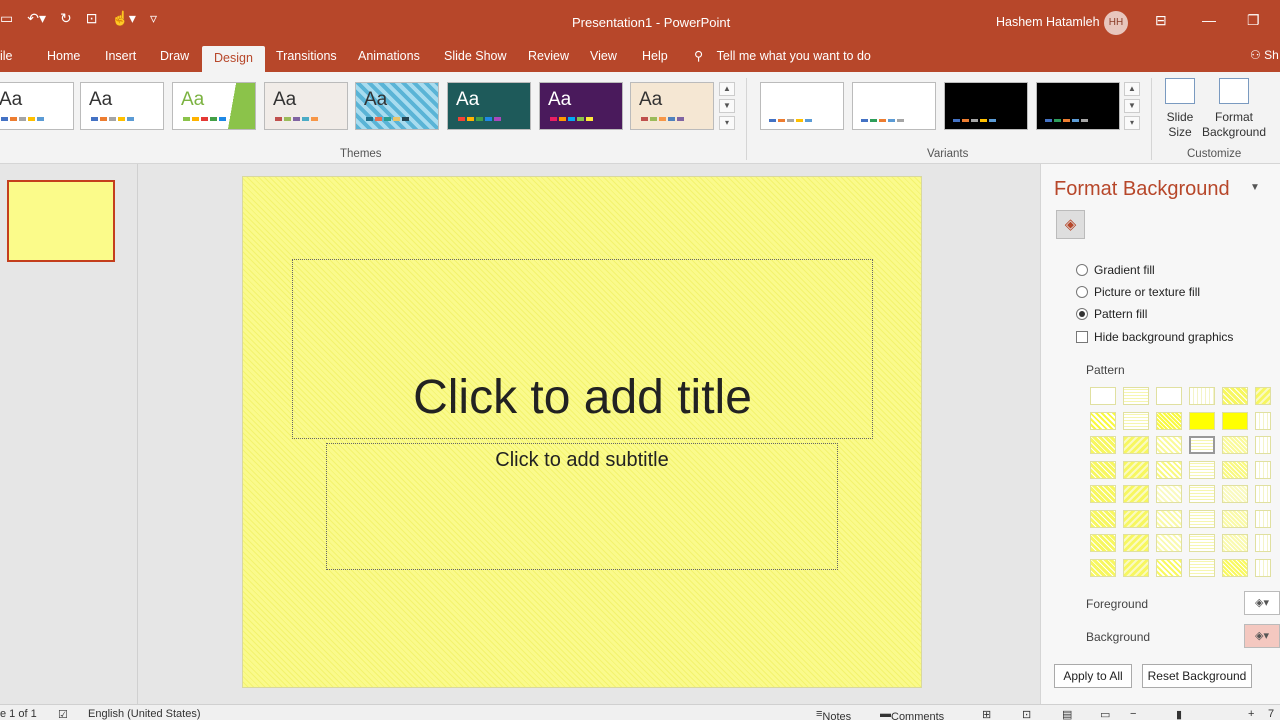  What do you see at coordinates (727, 106) in the screenshot?
I see `themes-scroll-down-icon: ▼` at bounding box center [727, 106].